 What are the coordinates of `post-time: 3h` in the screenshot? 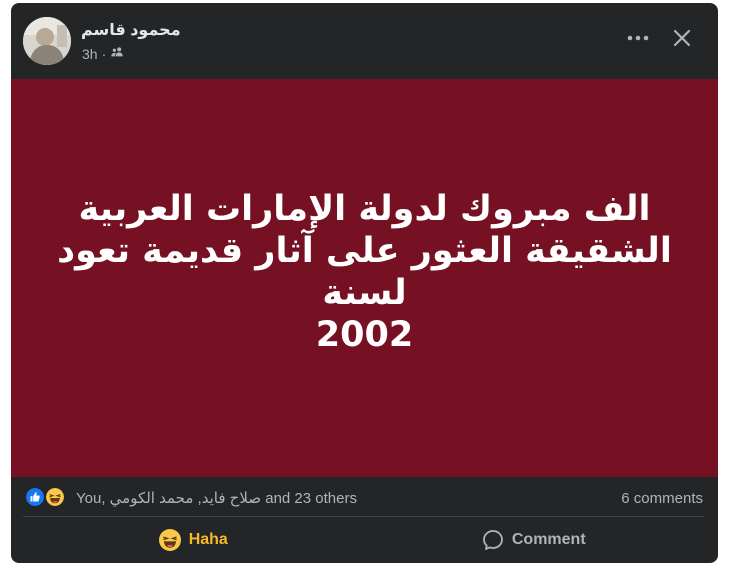 It's located at (90, 54).